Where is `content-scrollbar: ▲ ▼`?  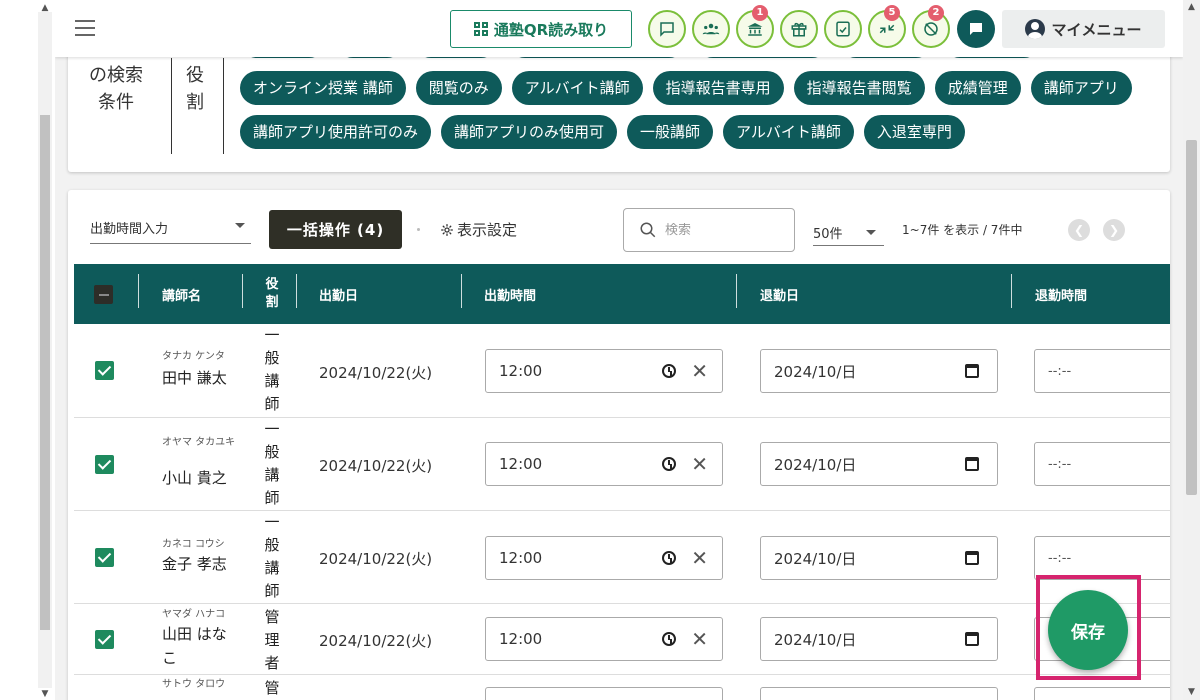
content-scrollbar: ▲ ▼ is located at coordinates (1191, 350).